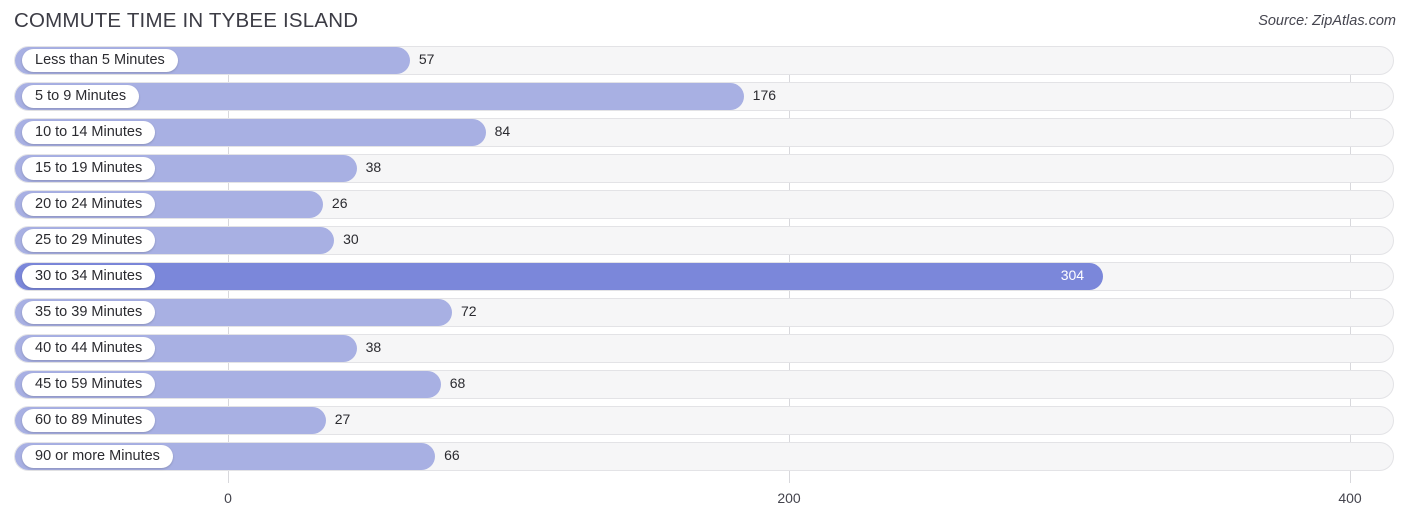 Image resolution: width=1406 pixels, height=523 pixels. What do you see at coordinates (228, 498) in the screenshot?
I see `x-tick-label: 0` at bounding box center [228, 498].